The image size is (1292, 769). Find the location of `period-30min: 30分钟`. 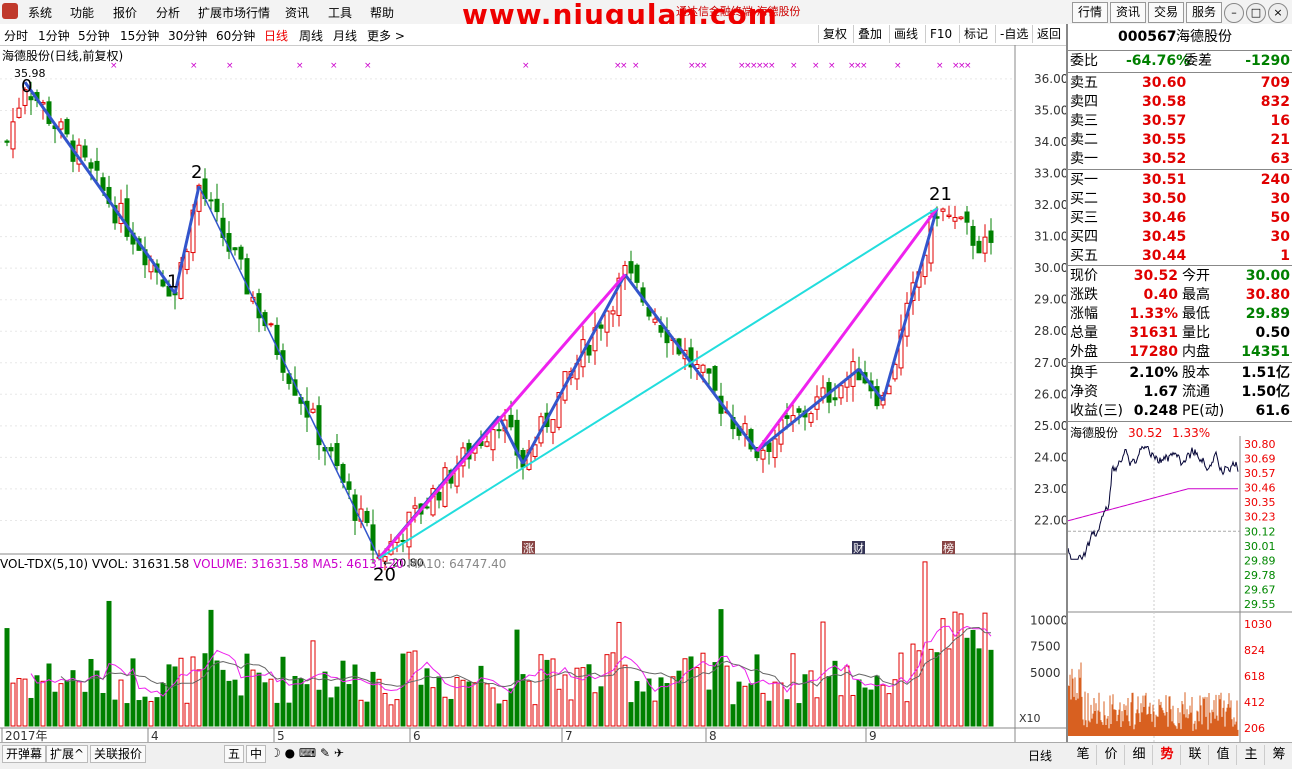

period-30min: 30分钟 is located at coordinates (187, 35).